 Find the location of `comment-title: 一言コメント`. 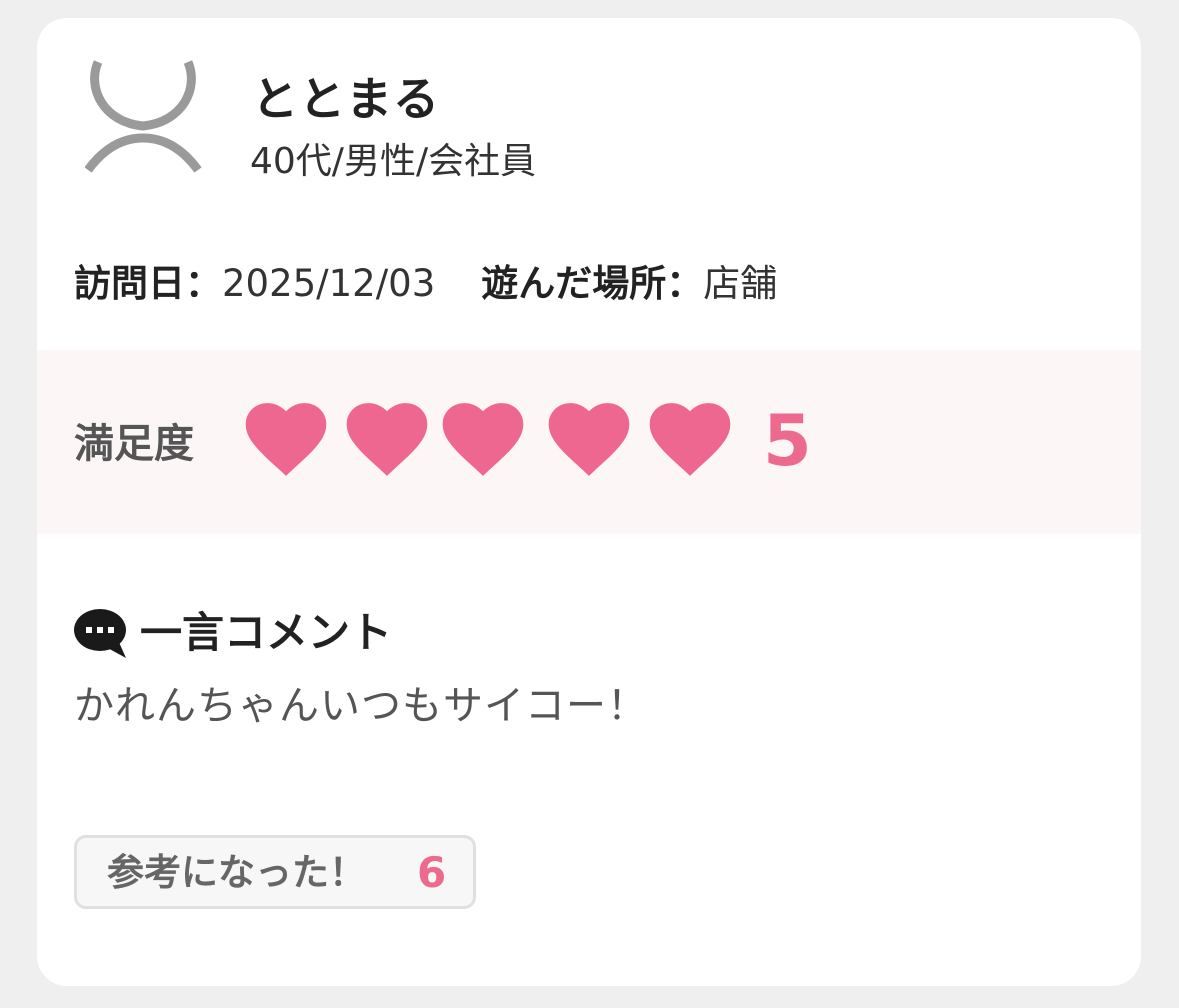

comment-title: 一言コメント is located at coordinates (266, 632).